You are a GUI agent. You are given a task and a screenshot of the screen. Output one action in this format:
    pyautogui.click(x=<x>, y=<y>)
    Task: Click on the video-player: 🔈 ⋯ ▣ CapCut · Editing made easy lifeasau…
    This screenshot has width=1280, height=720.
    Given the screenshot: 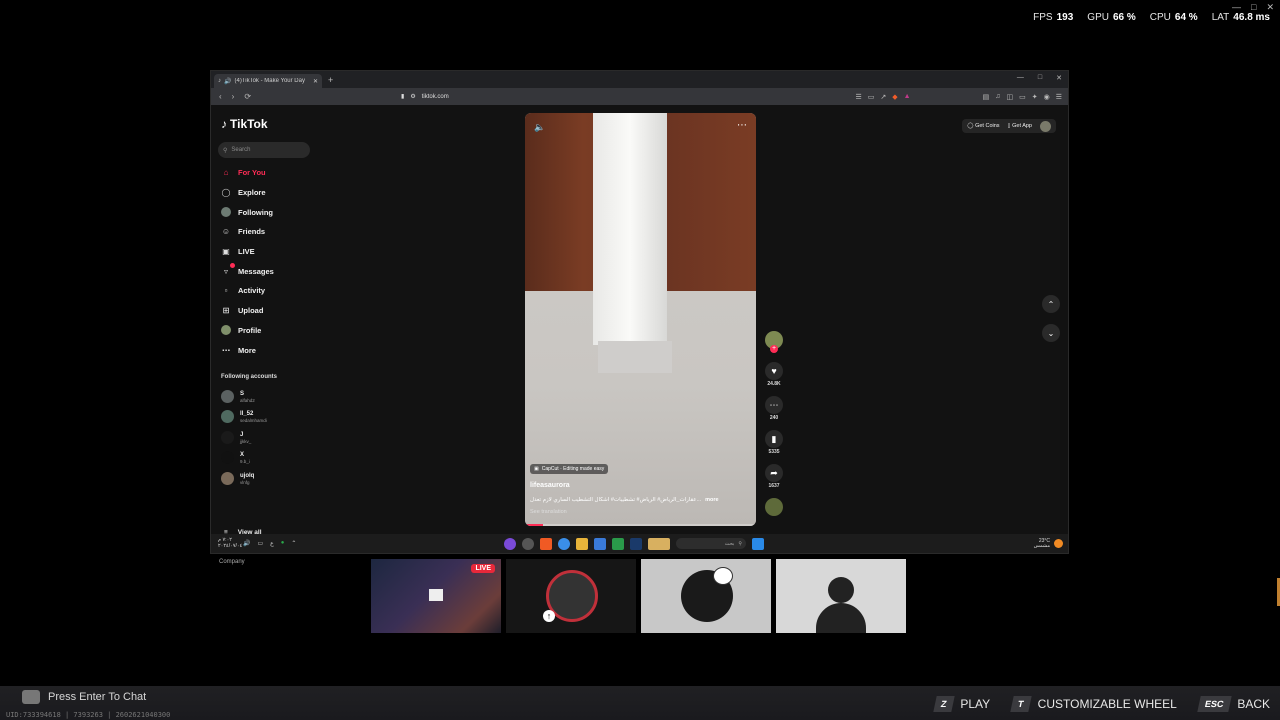 What is the action you would take?
    pyautogui.click(x=640, y=319)
    